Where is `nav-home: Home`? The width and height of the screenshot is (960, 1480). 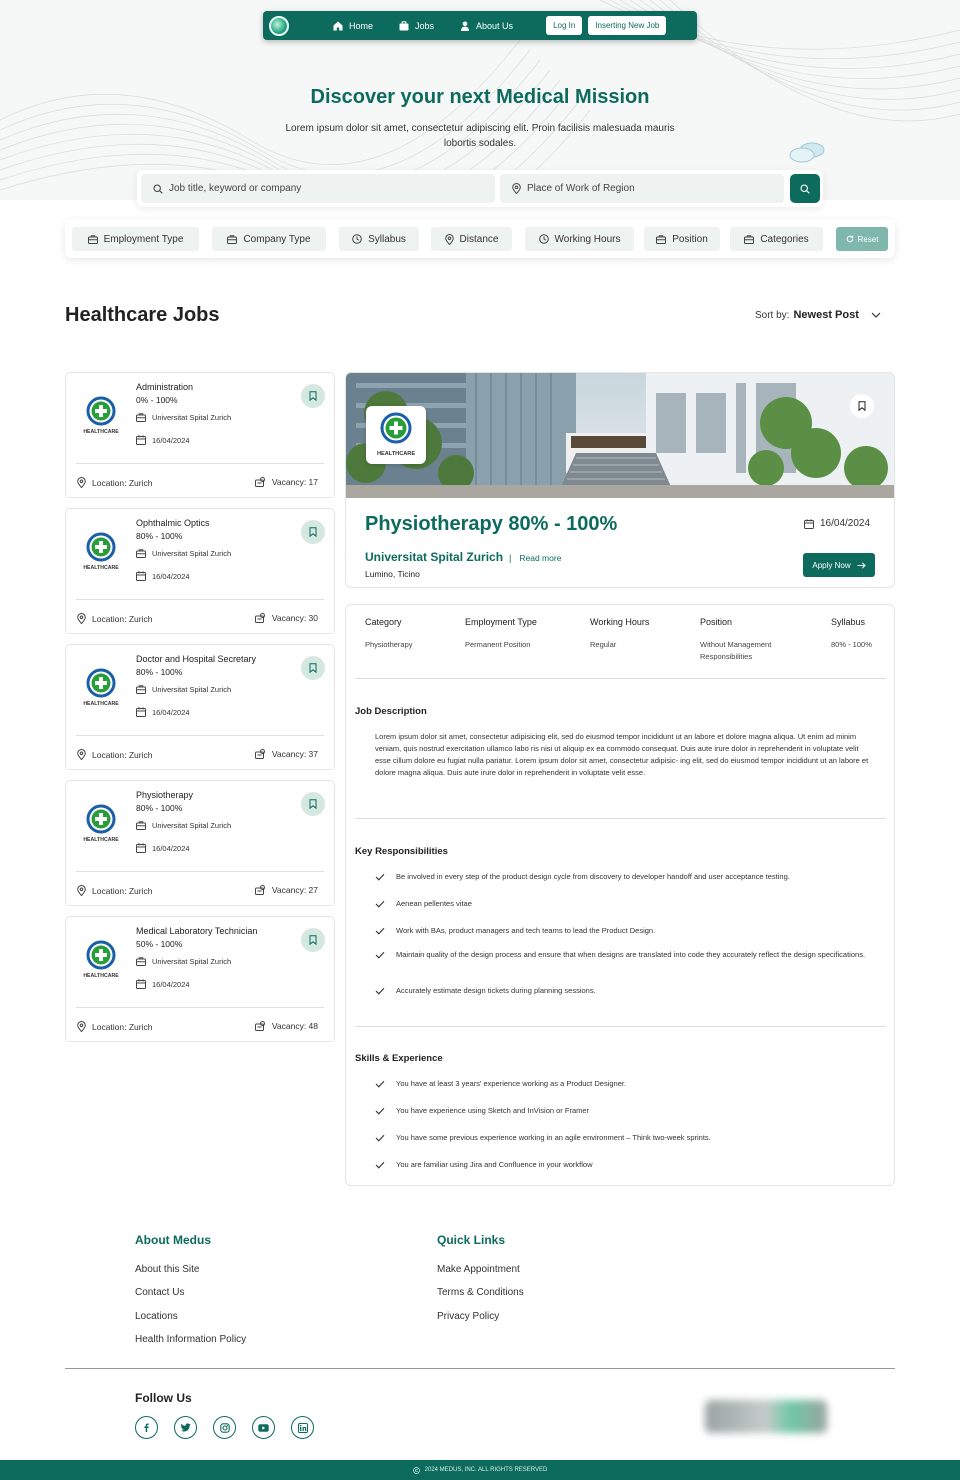 nav-home: Home is located at coordinates (353, 26).